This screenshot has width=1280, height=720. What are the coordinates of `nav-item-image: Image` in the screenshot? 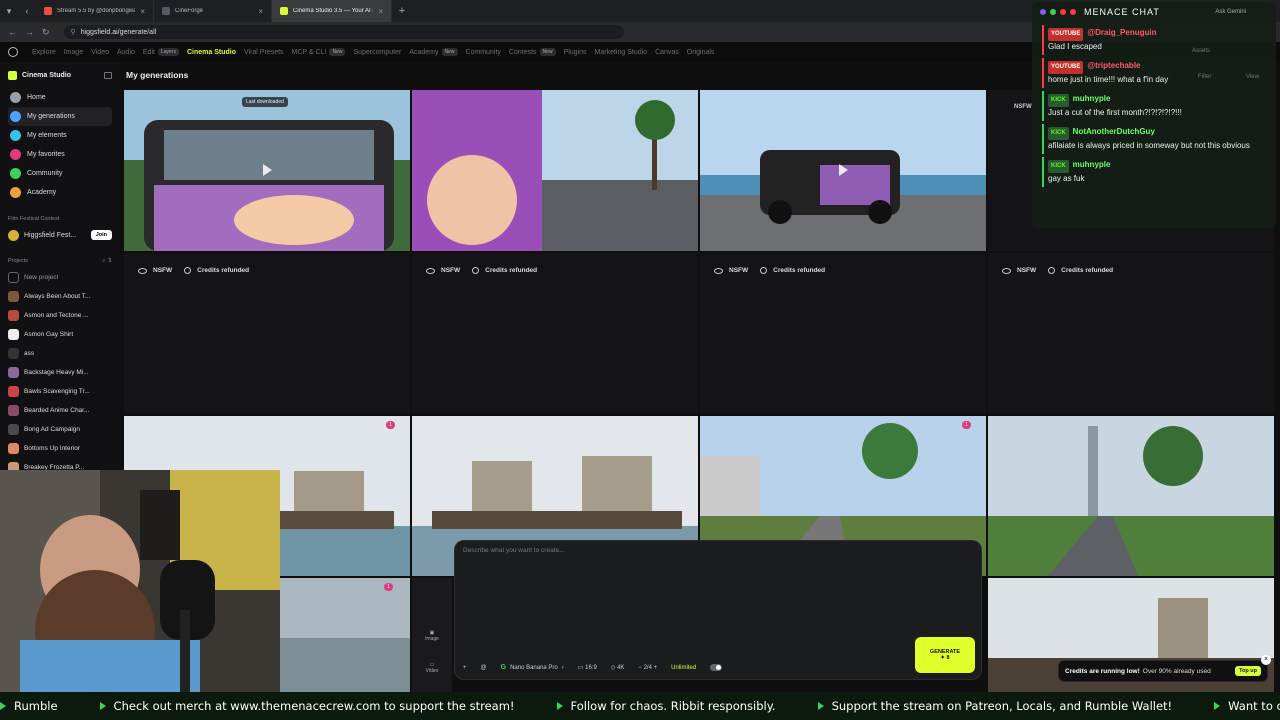 It's located at (73, 52).